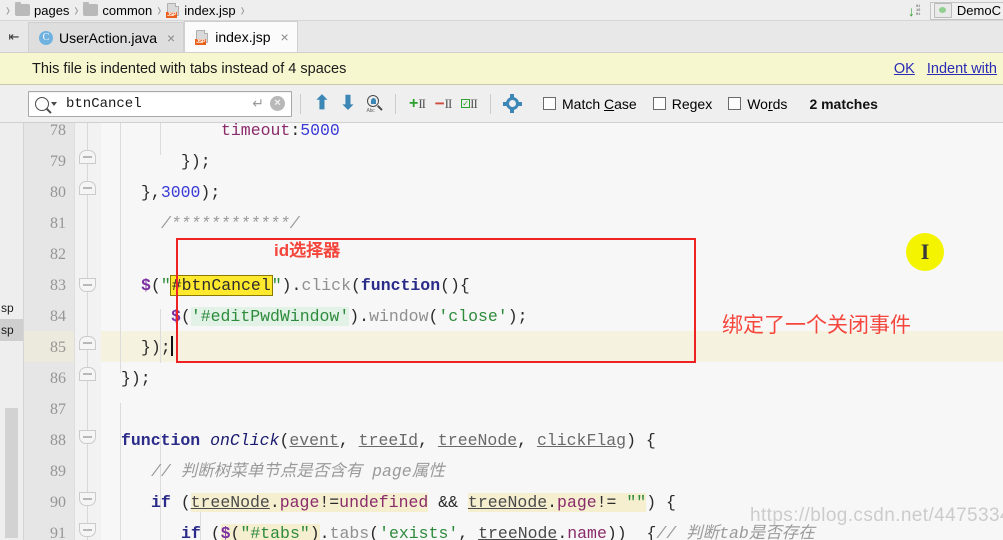  I want to click on tab-label: index.jsp, so click(243, 37).